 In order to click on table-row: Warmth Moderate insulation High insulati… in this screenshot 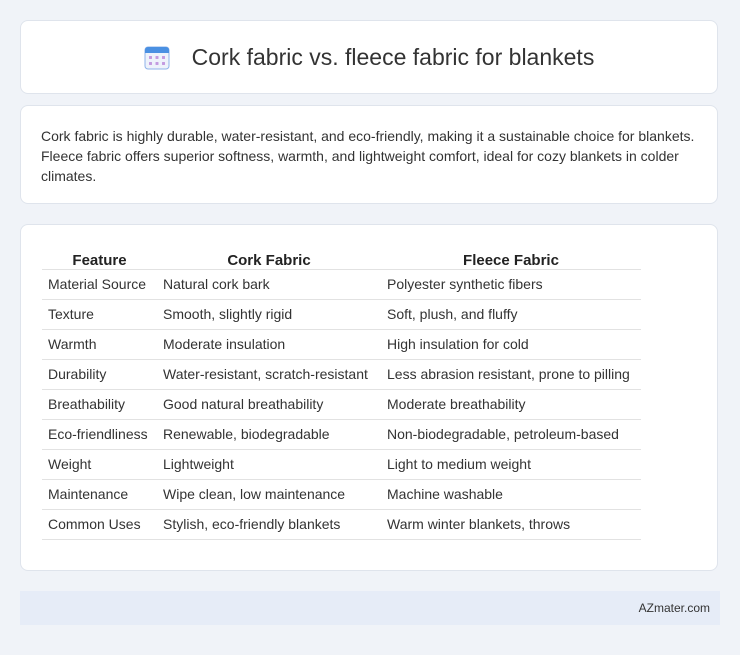, I will do `click(341, 344)`.